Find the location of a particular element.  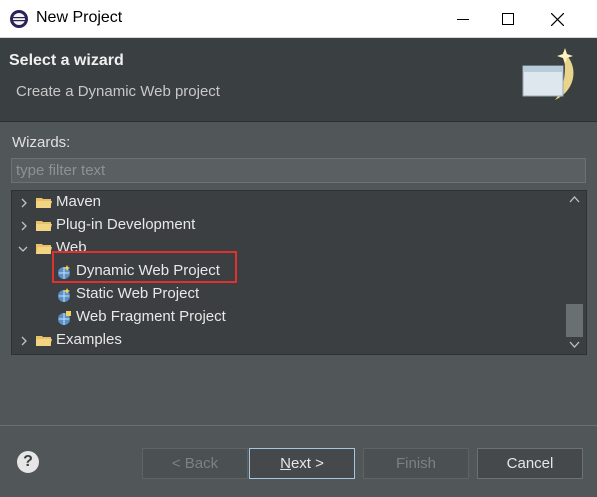

window-title: New Project is located at coordinates (79, 17).